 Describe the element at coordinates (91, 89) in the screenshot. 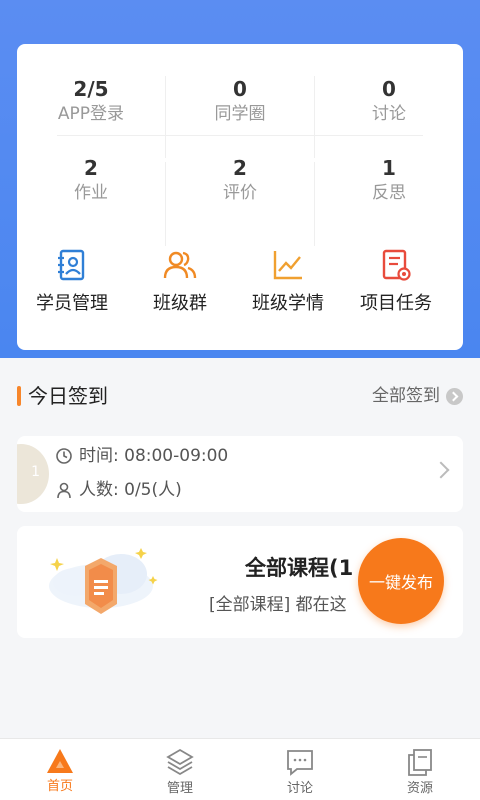

I see `stat-value: 2/5` at that location.